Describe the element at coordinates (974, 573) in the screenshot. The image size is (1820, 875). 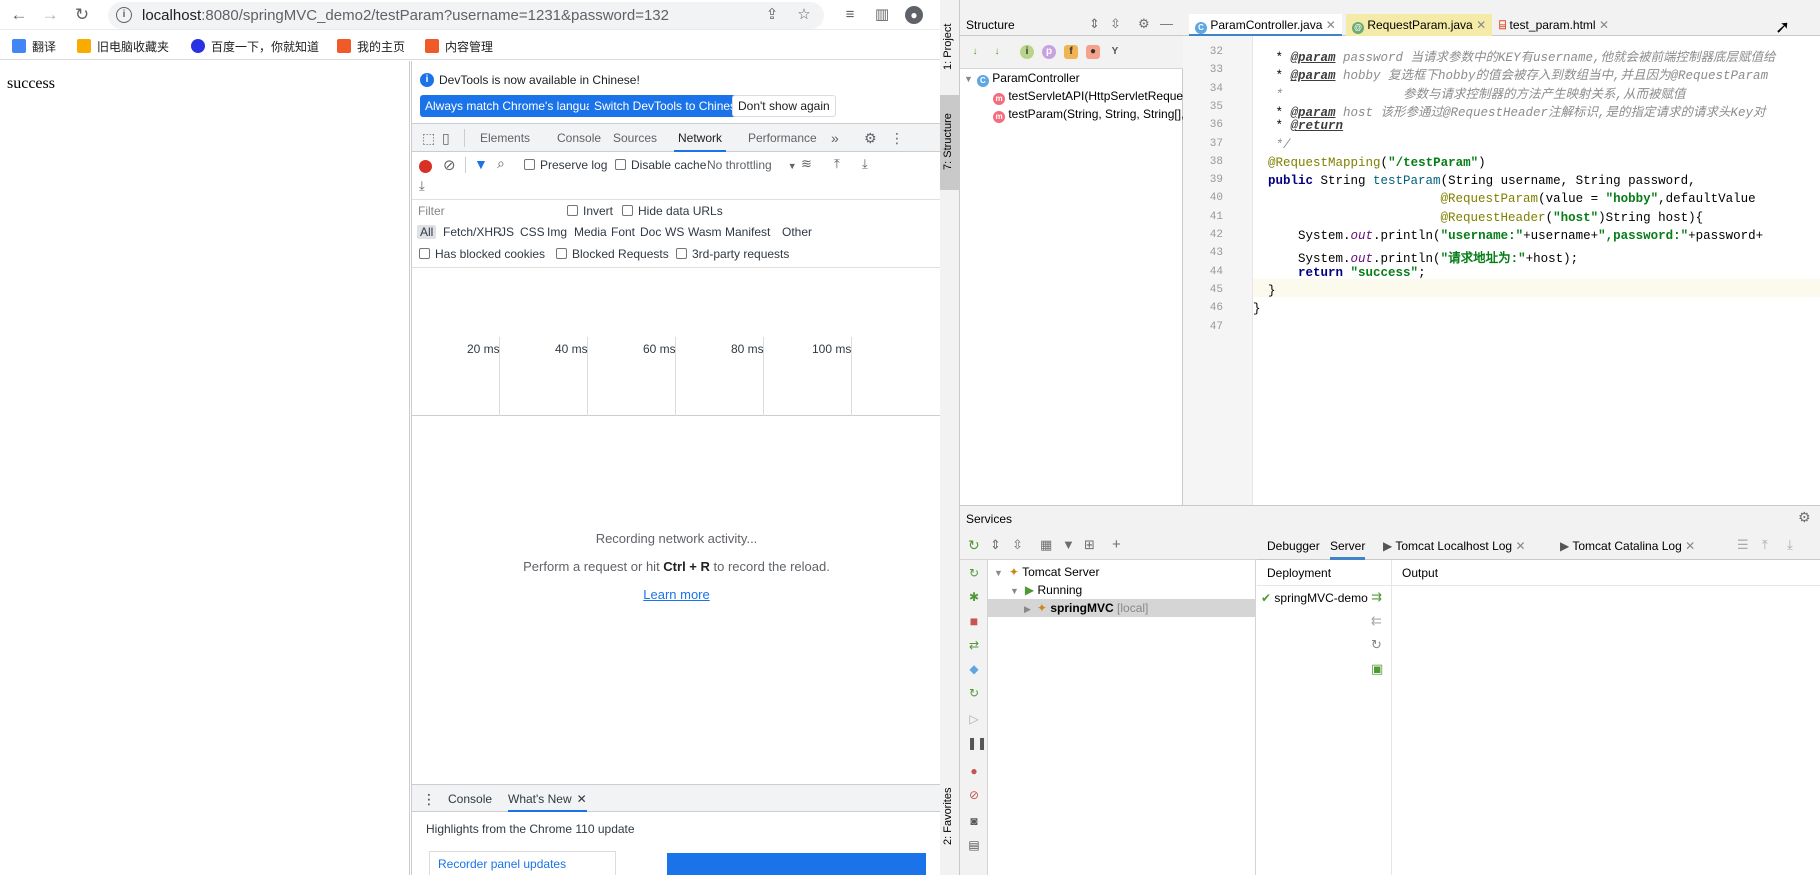
I see `rerun-icon: ↻` at that location.